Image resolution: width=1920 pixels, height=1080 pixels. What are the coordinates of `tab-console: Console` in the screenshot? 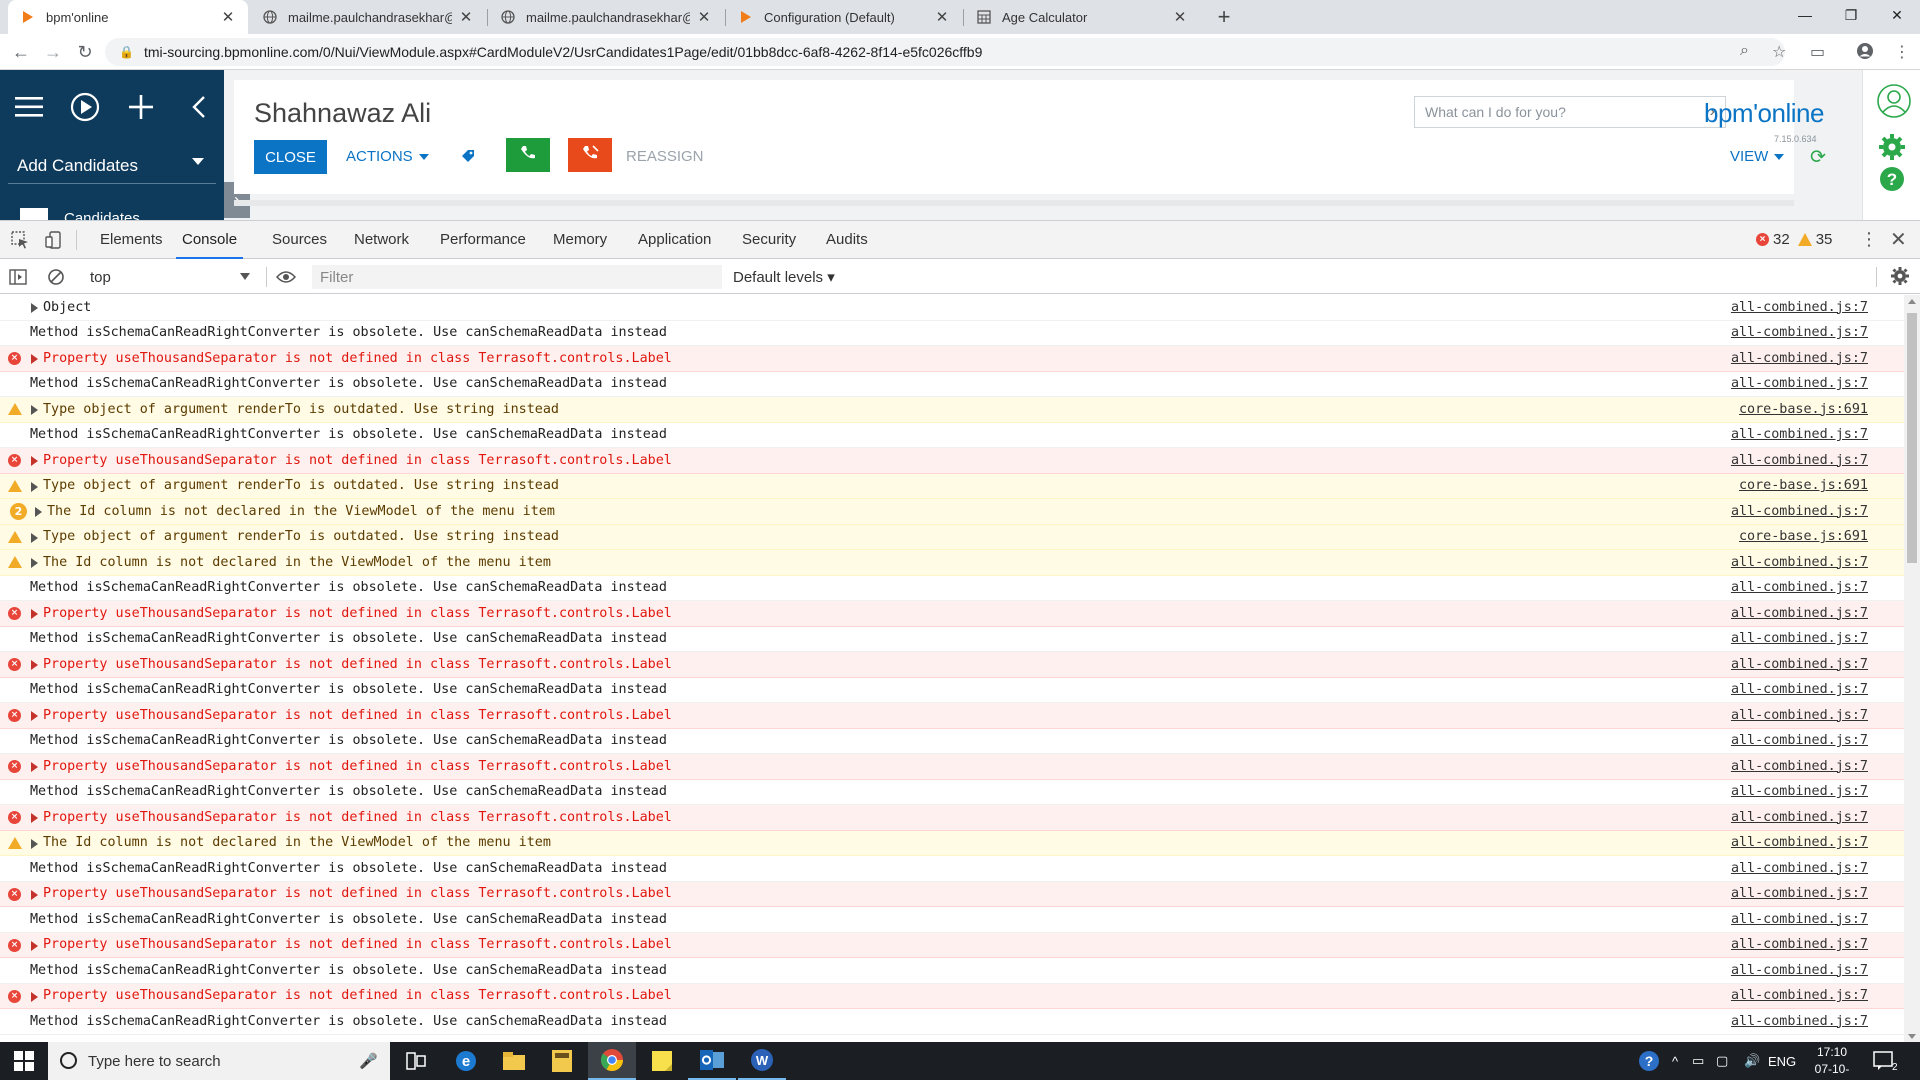 It's located at (210, 240).